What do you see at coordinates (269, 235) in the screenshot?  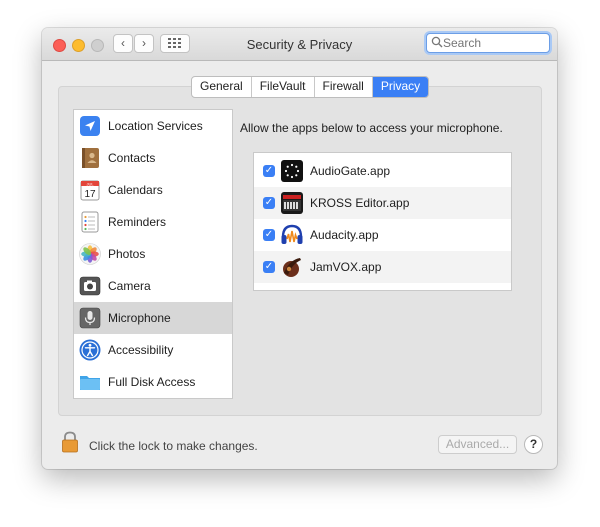 I see `checkbox-audacity: ✓` at bounding box center [269, 235].